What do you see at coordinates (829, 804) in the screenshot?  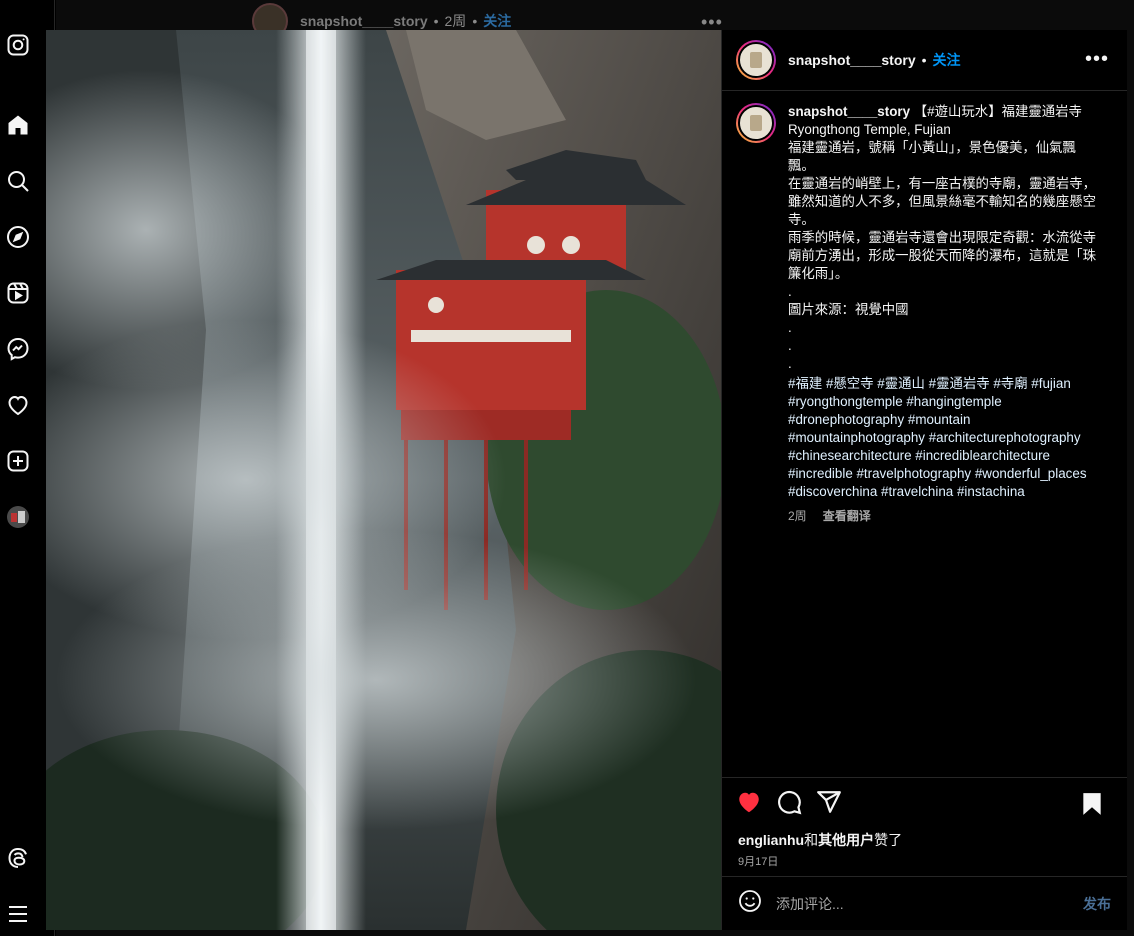 I see `share-icon` at bounding box center [829, 804].